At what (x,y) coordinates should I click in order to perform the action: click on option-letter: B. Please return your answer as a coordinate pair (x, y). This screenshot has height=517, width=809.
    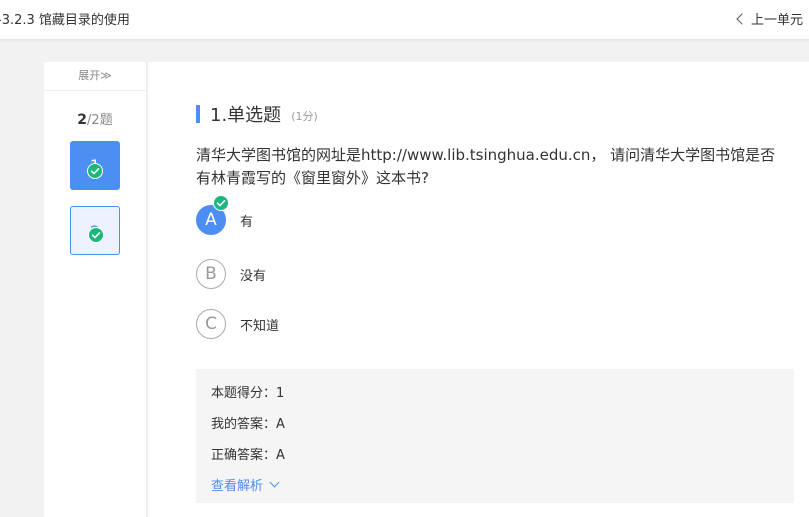
    Looking at the image, I should click on (211, 274).